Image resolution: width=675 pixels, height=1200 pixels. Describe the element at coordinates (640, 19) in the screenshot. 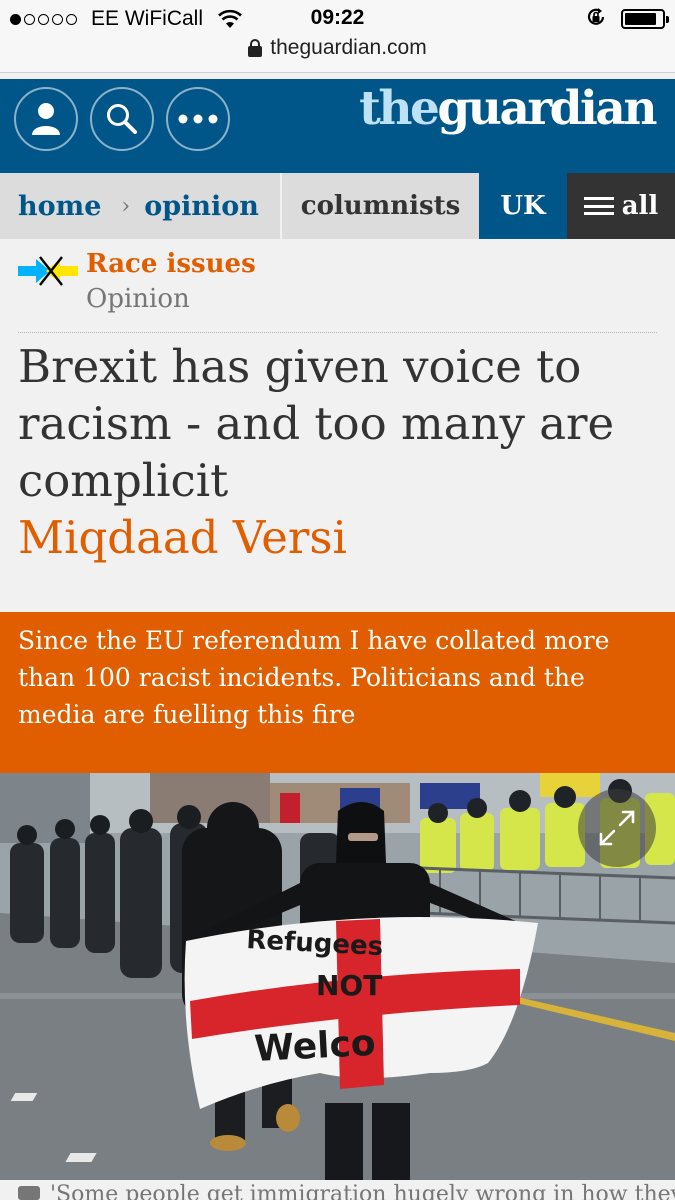

I see `battery-level` at that location.